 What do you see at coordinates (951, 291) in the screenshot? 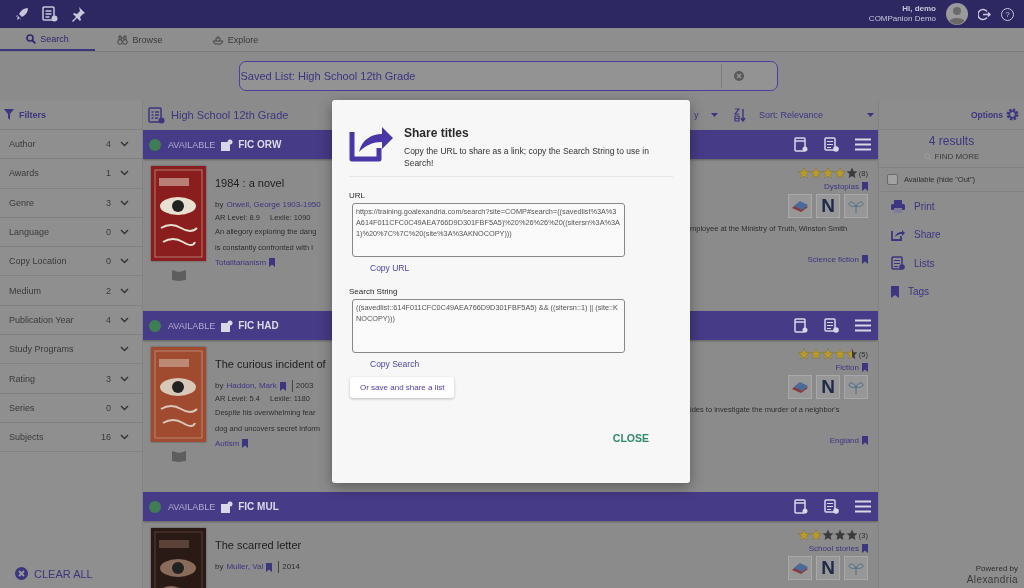
I see `option-item: Tags` at bounding box center [951, 291].